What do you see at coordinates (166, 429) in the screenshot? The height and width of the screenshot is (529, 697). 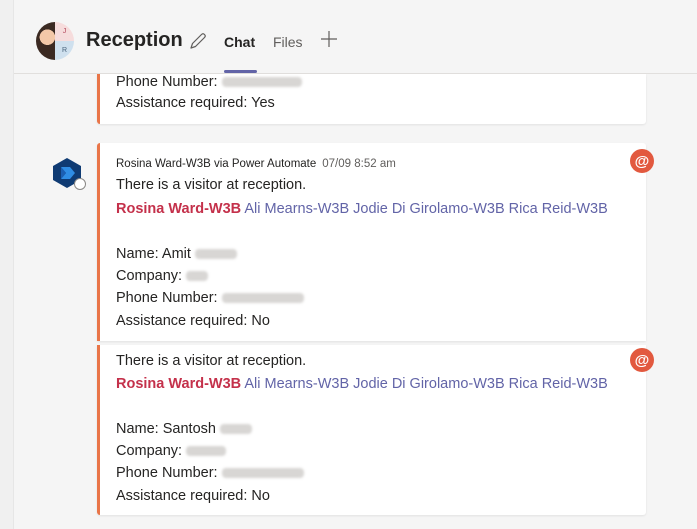 I see `name-label: Name: Santosh` at bounding box center [166, 429].